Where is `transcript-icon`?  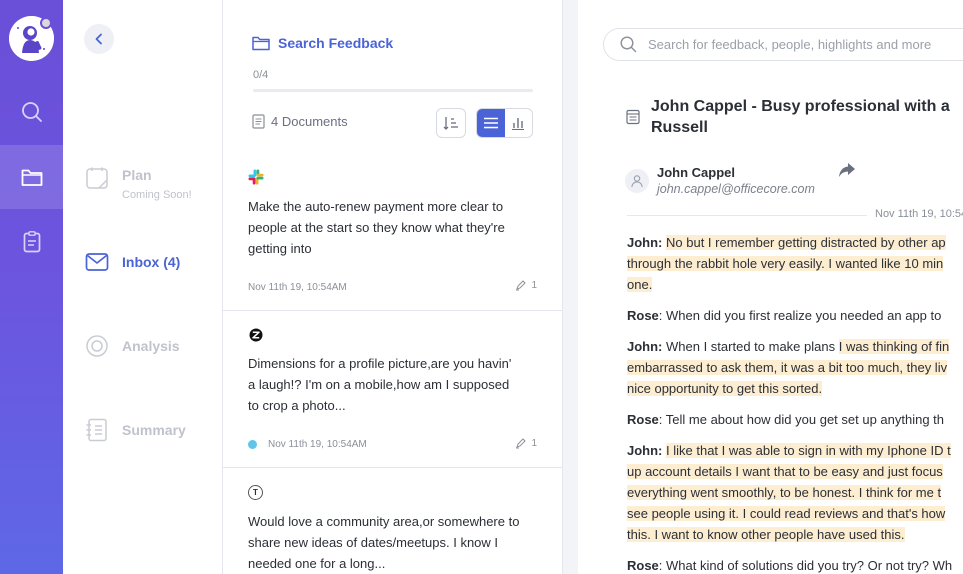 transcript-icon is located at coordinates (633, 117).